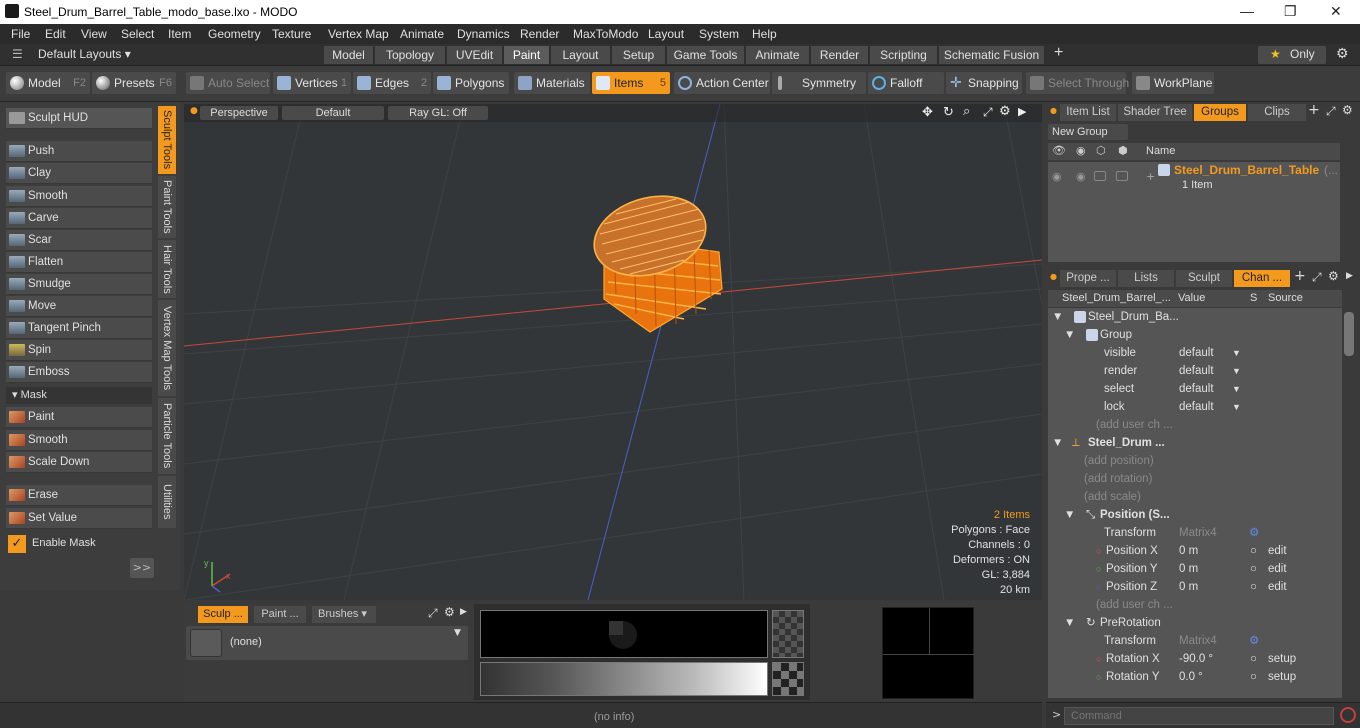  Describe the element at coordinates (788, 679) in the screenshot. I see `alpha-swatch-secondary` at that location.